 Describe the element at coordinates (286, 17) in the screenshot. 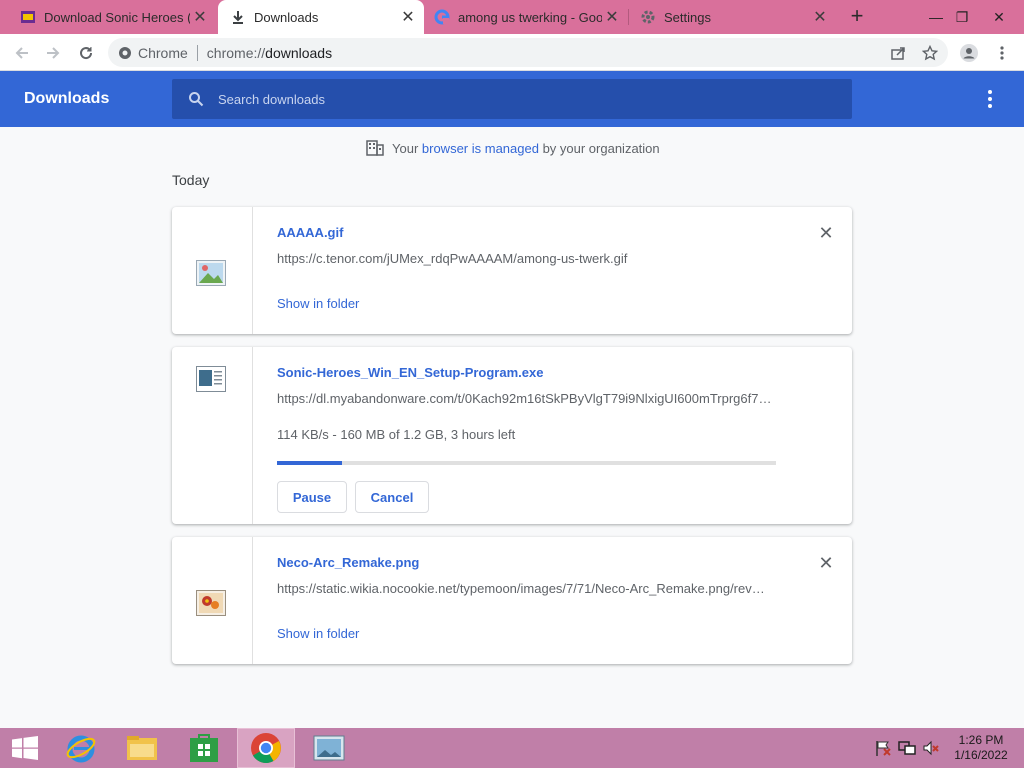

I see `tab-title: Downloads` at that location.